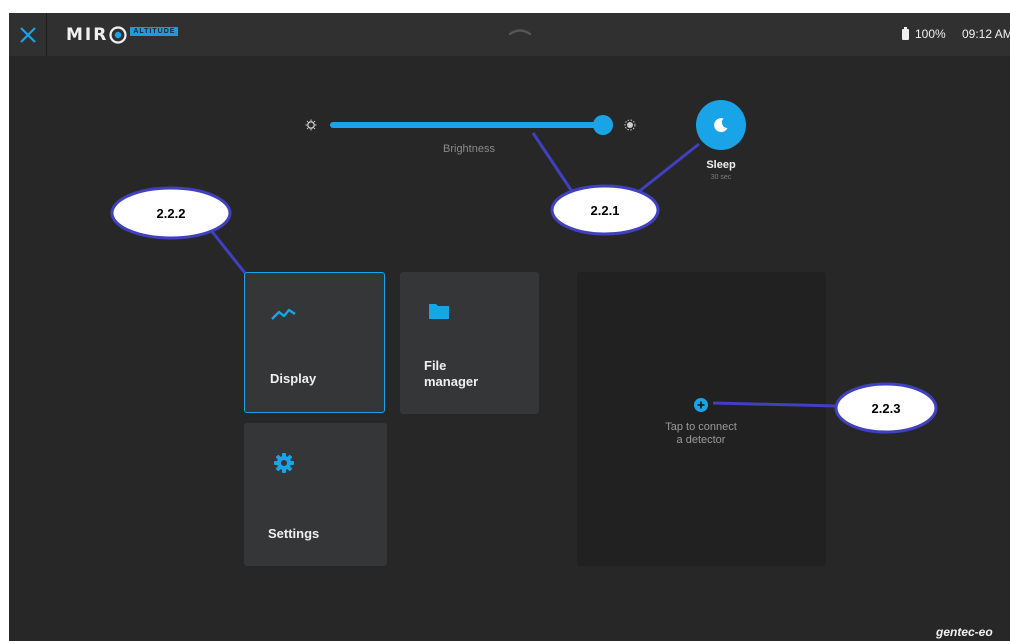 This screenshot has width=1010, height=641. I want to click on callout-2-2-1: 2.2.1, so click(605, 210).